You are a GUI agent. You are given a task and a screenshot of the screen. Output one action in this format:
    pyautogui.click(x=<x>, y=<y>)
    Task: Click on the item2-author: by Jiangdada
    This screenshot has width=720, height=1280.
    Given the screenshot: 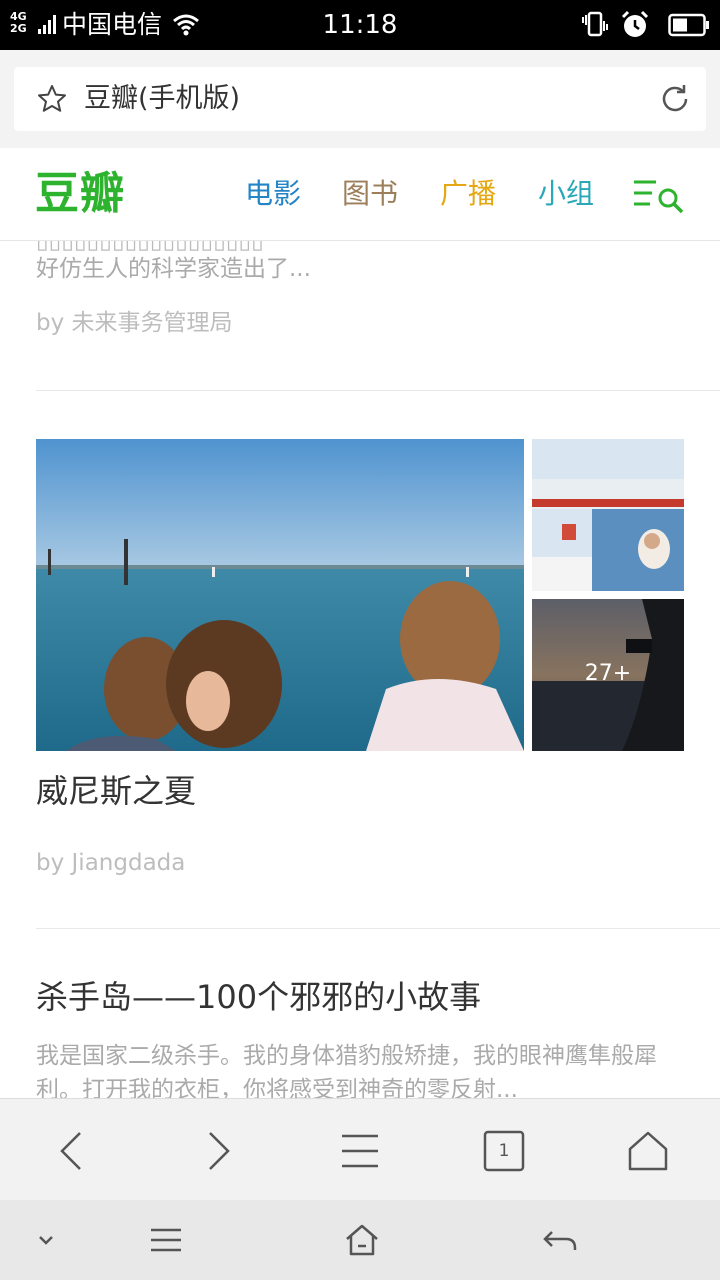 What is the action you would take?
    pyautogui.click(x=110, y=863)
    